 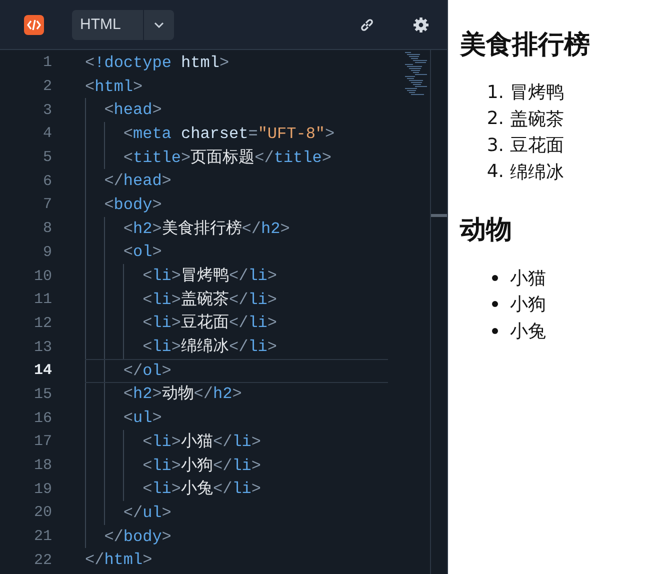 What do you see at coordinates (147, 371) in the screenshot?
I see `code-line: </ol>` at bounding box center [147, 371].